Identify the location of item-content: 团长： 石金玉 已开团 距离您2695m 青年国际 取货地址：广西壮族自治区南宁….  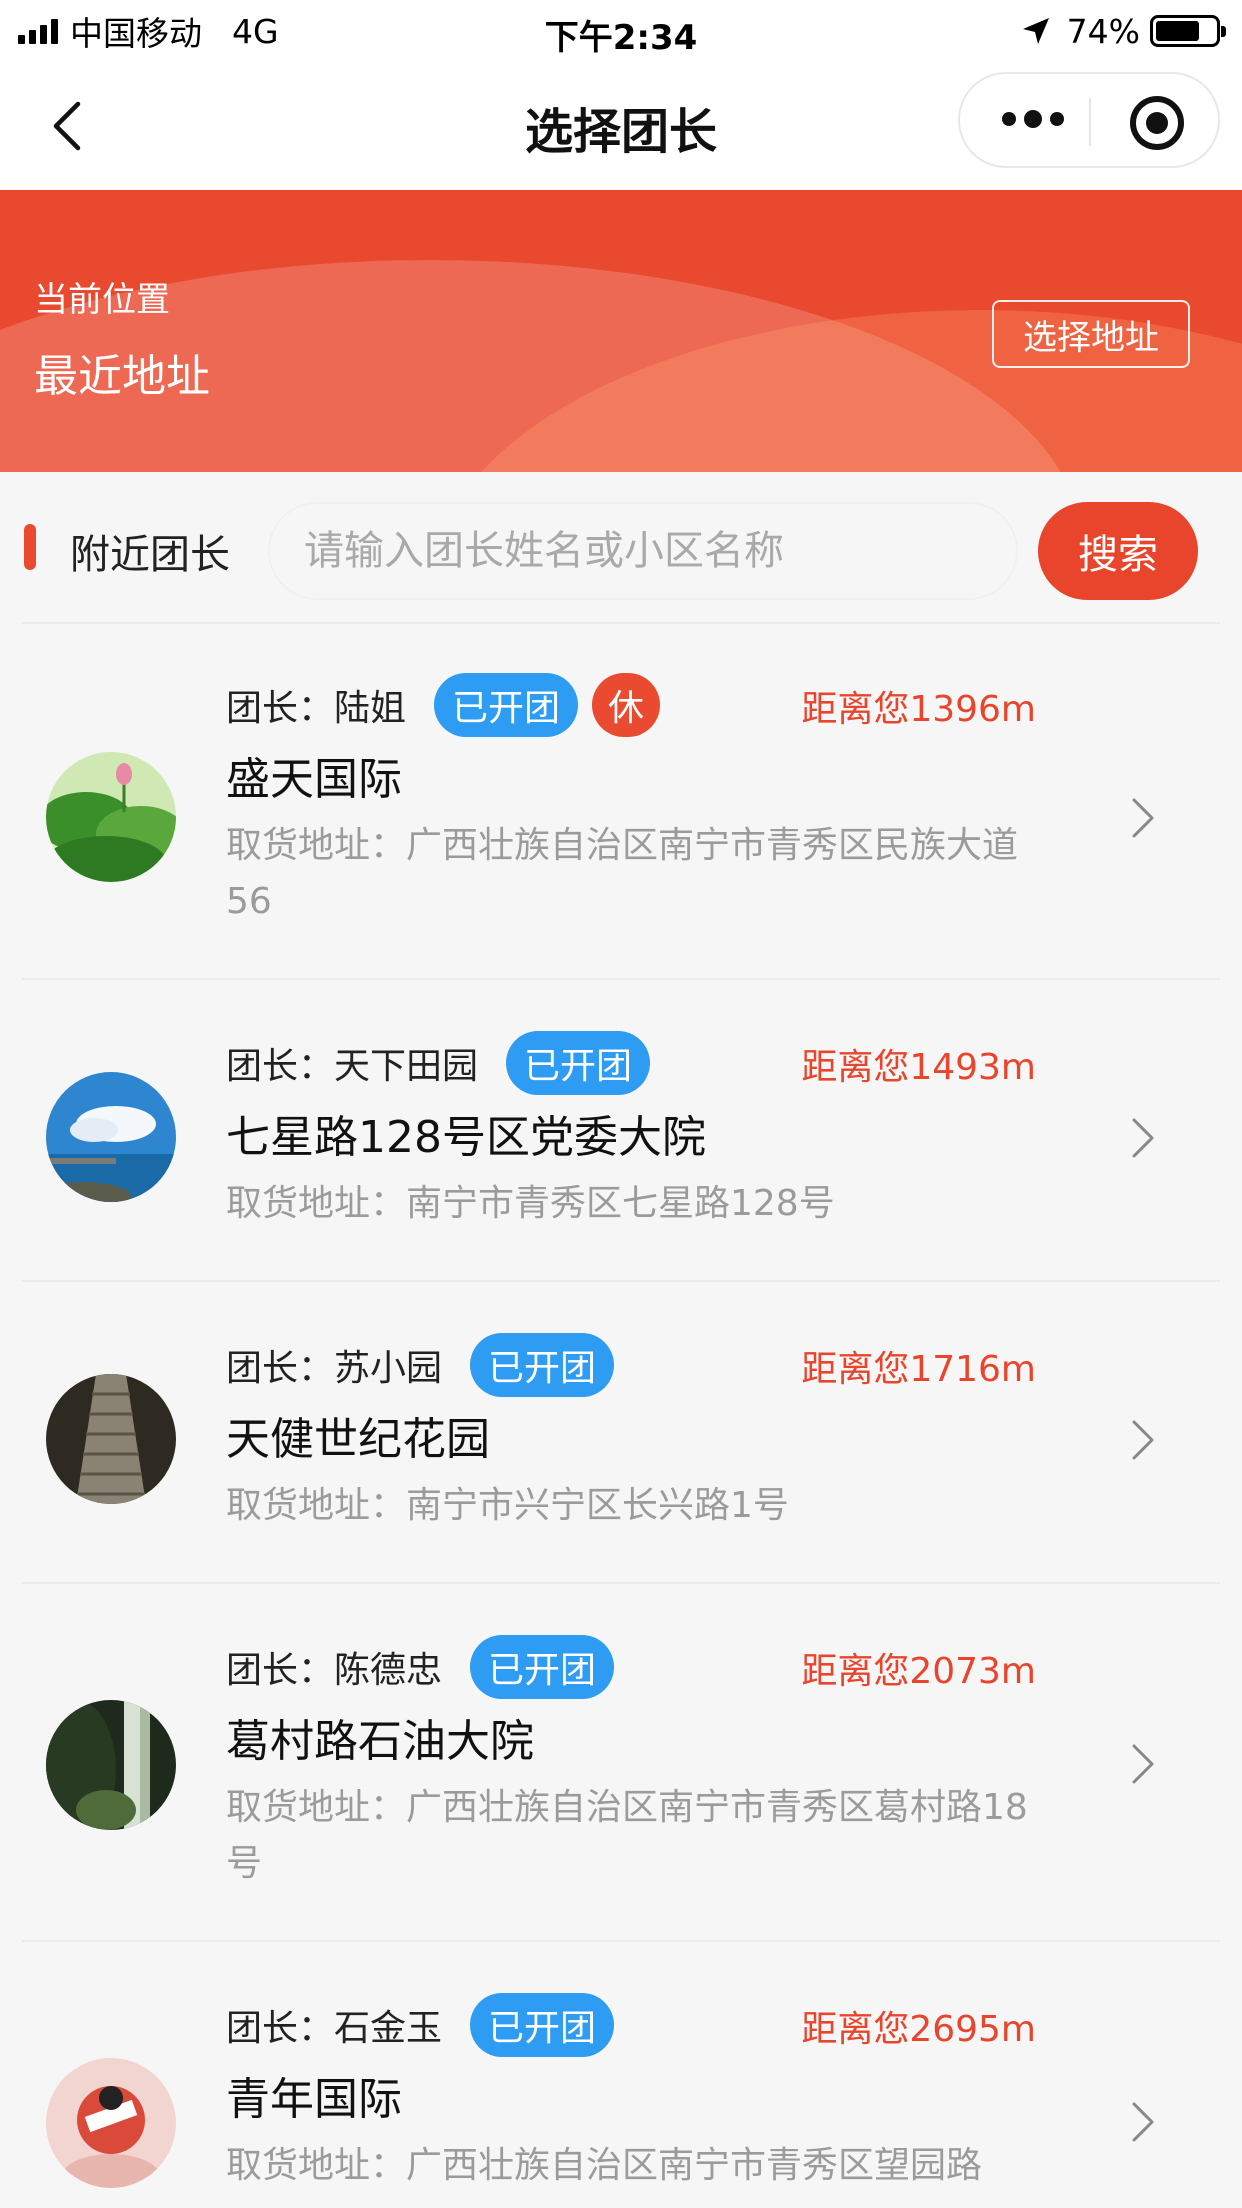
(631, 2092).